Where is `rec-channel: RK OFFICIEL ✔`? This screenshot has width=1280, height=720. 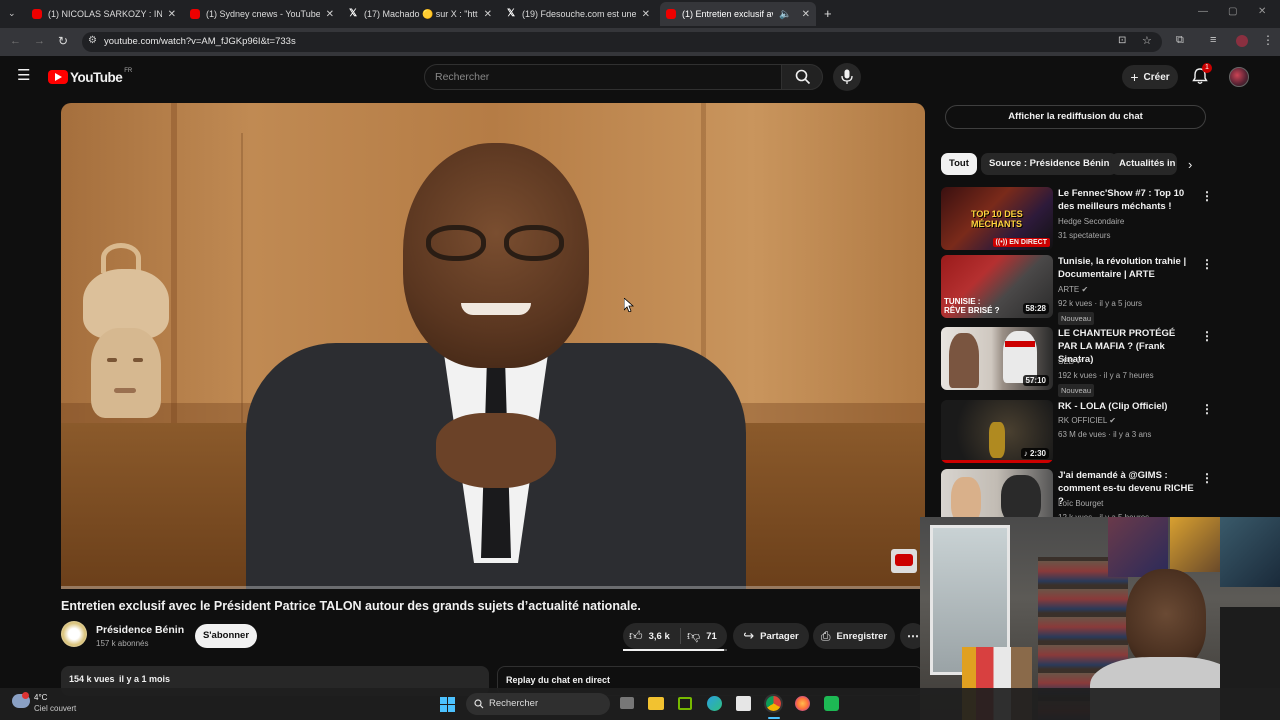
rec-channel: RK OFFICIEL ✔ is located at coordinates (1087, 420).